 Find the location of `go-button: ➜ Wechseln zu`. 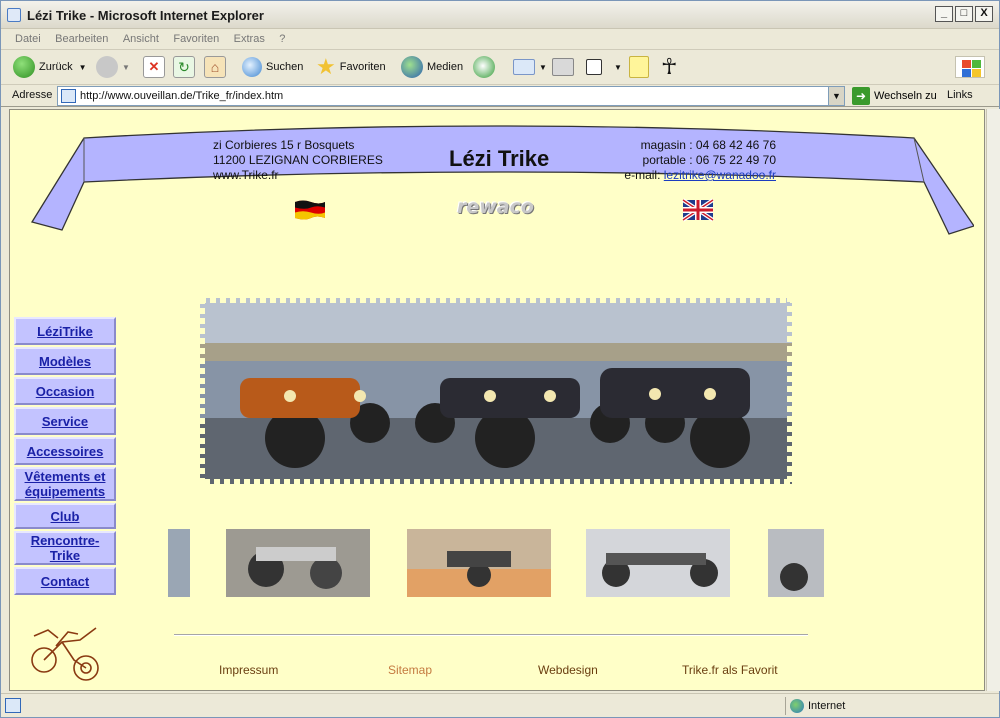

go-button: ➜ Wechseln zu is located at coordinates (894, 96).